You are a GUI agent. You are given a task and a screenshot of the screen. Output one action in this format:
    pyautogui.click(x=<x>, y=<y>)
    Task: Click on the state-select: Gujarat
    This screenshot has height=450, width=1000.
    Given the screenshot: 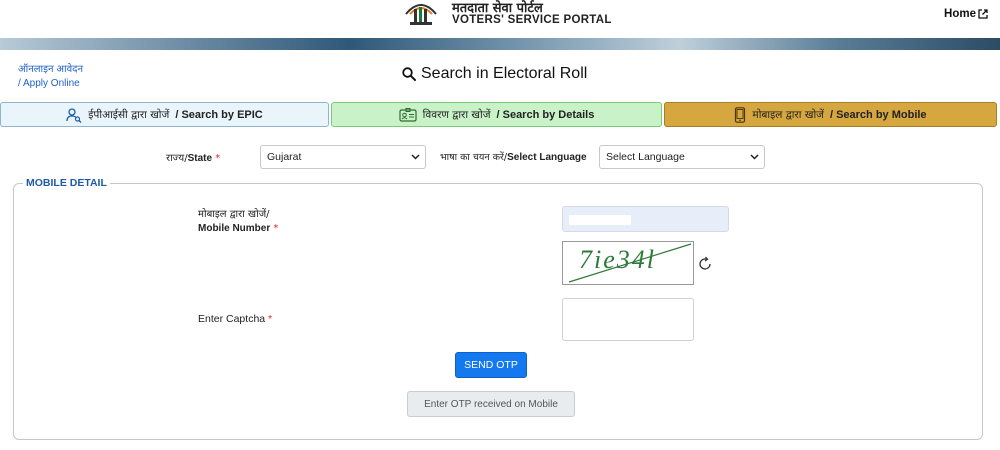 What is the action you would take?
    pyautogui.click(x=343, y=157)
    